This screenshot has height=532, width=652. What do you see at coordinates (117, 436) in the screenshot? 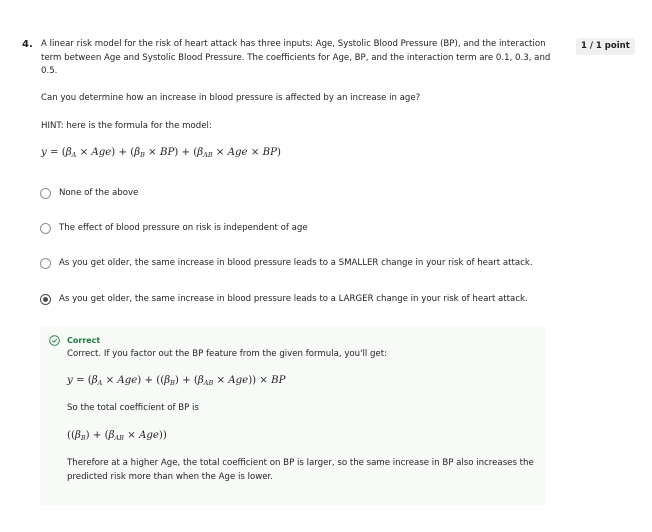
I see `bp-coefficient-formula: ((βB) + (βAB × Age))` at bounding box center [117, 436].